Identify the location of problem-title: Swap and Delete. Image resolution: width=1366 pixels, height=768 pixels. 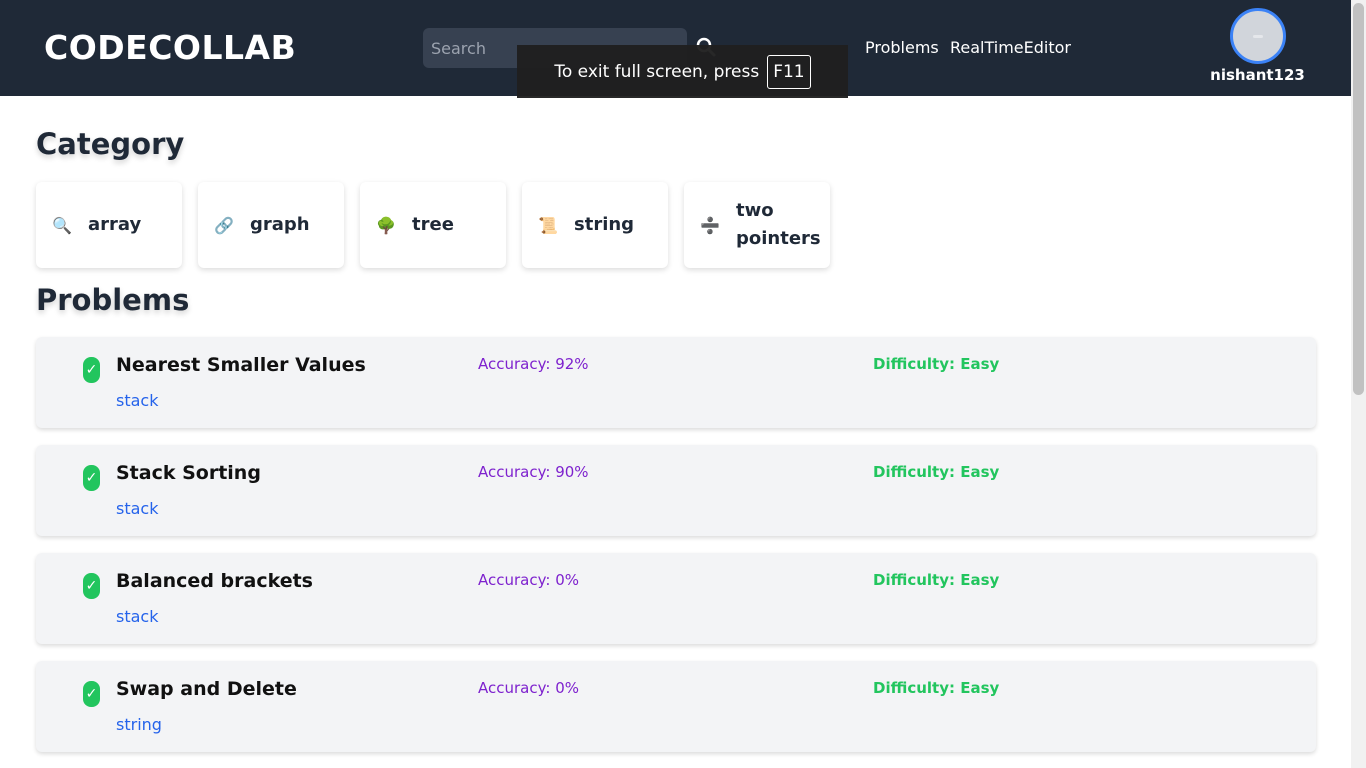
(206, 689).